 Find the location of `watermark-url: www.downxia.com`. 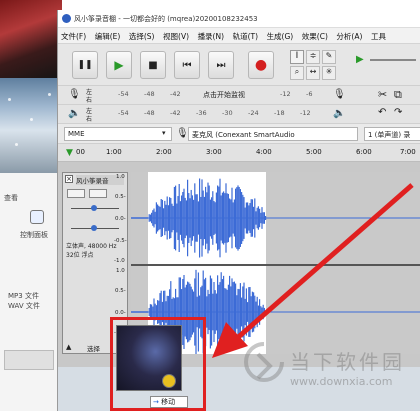

watermark-url: www.downxia.com is located at coordinates (341, 381).